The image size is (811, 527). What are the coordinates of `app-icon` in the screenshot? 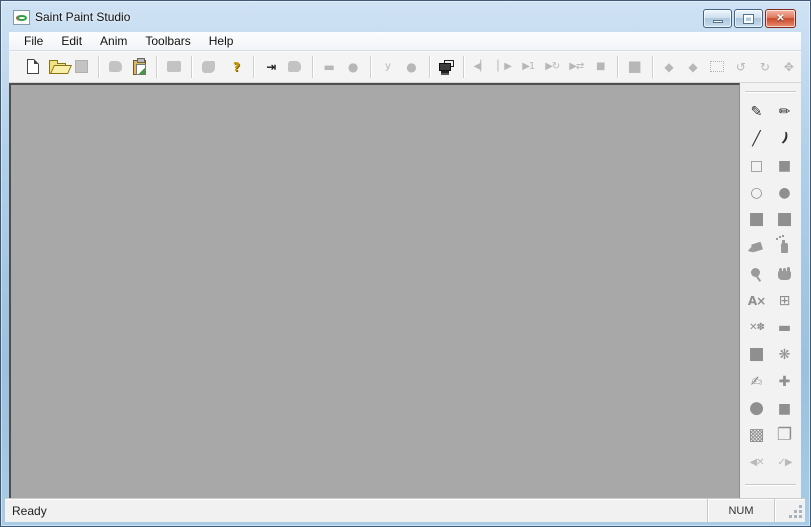 It's located at (21, 17).